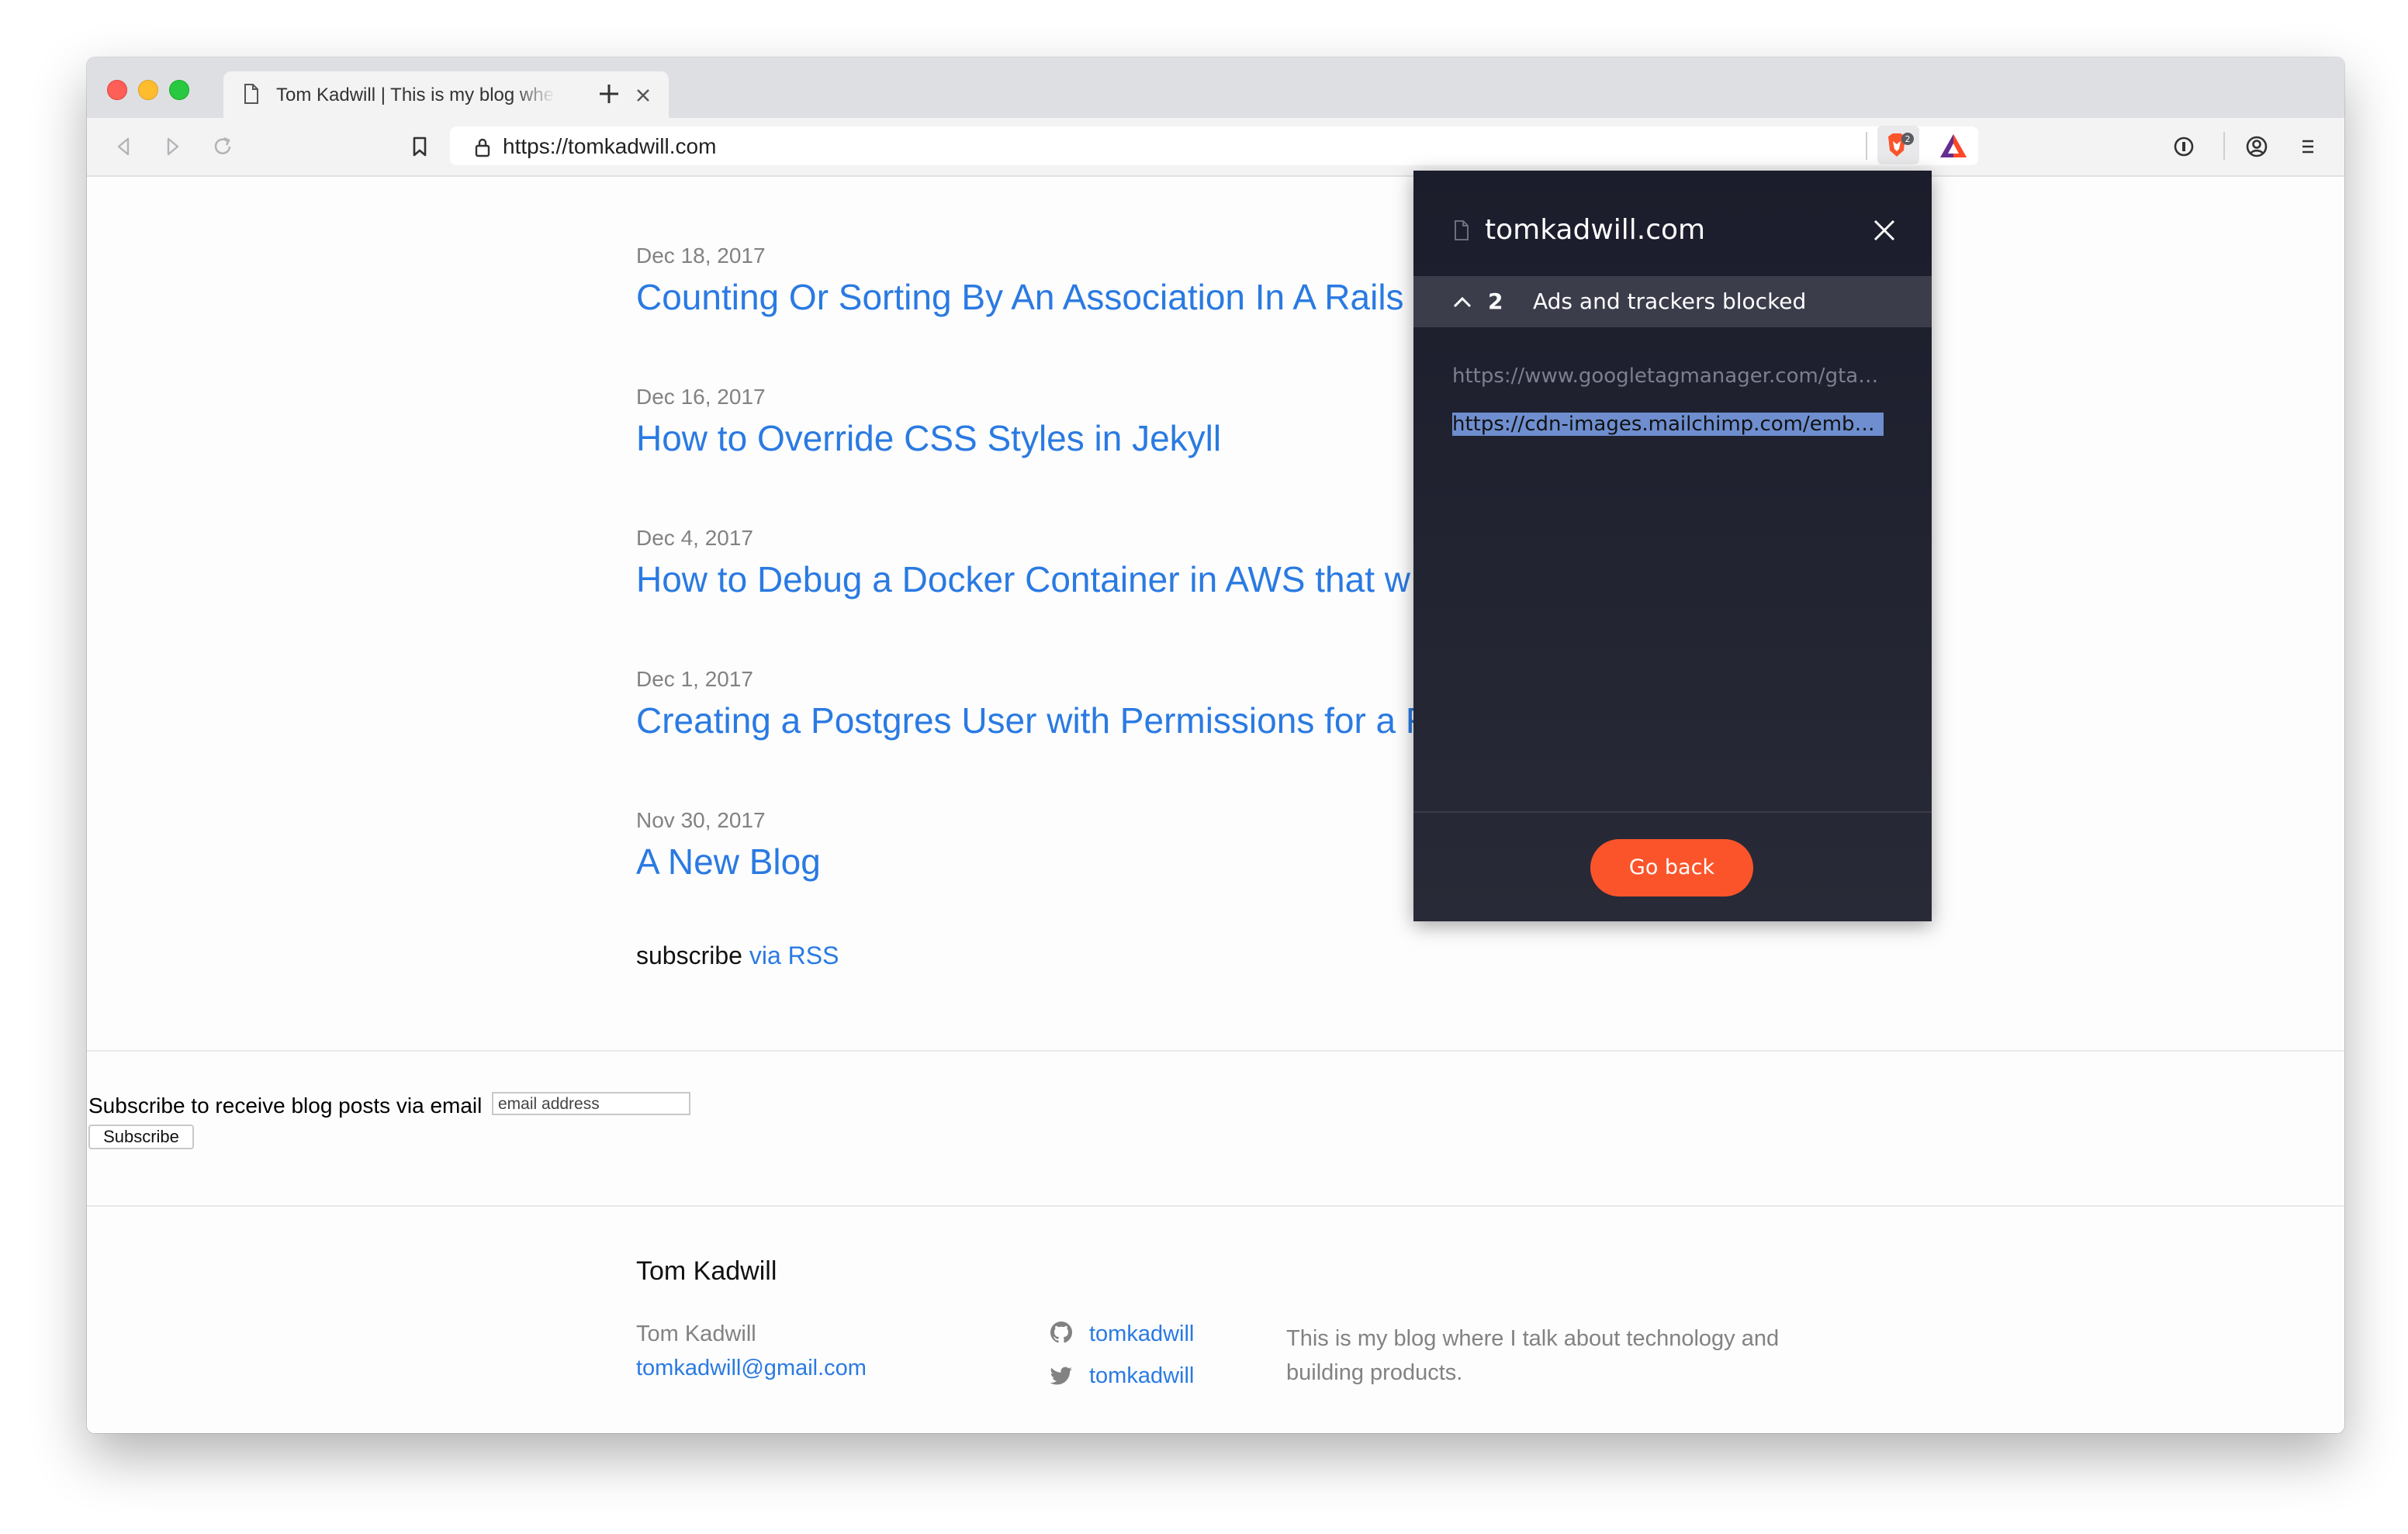 This screenshot has width=2408, height=1534. I want to click on brave-shield-icon: 2, so click(1901, 145).